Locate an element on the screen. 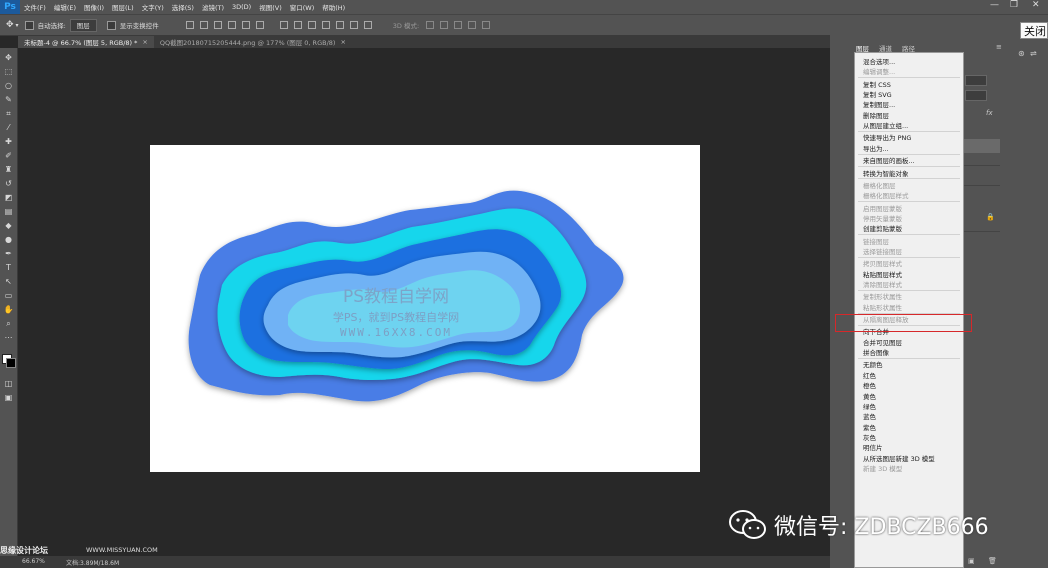 The height and width of the screenshot is (568, 1048). eraser-tool-icon: ◩ is located at coordinates (8, 197).